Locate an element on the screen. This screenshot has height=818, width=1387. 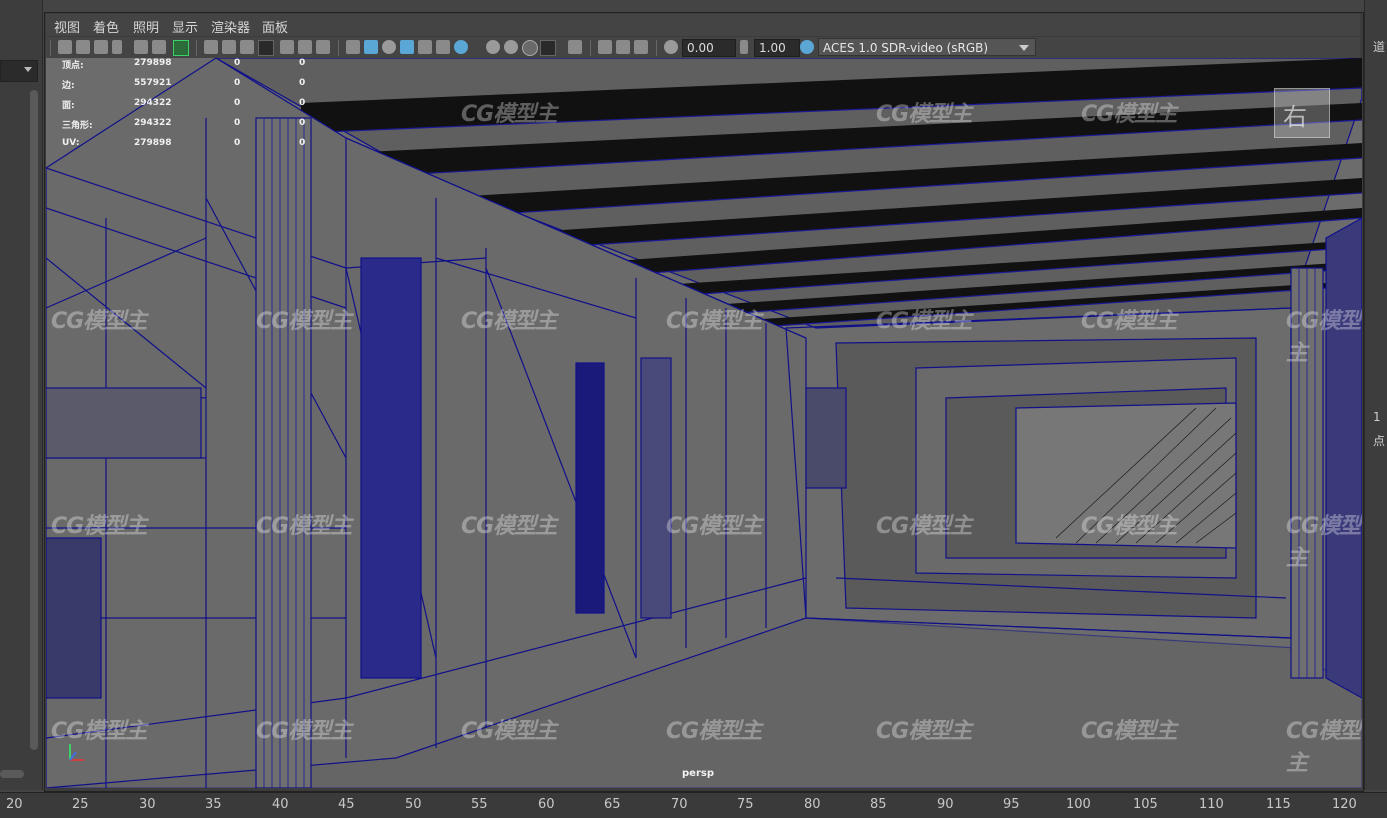
hud-value: 557921 is located at coordinates (153, 83).